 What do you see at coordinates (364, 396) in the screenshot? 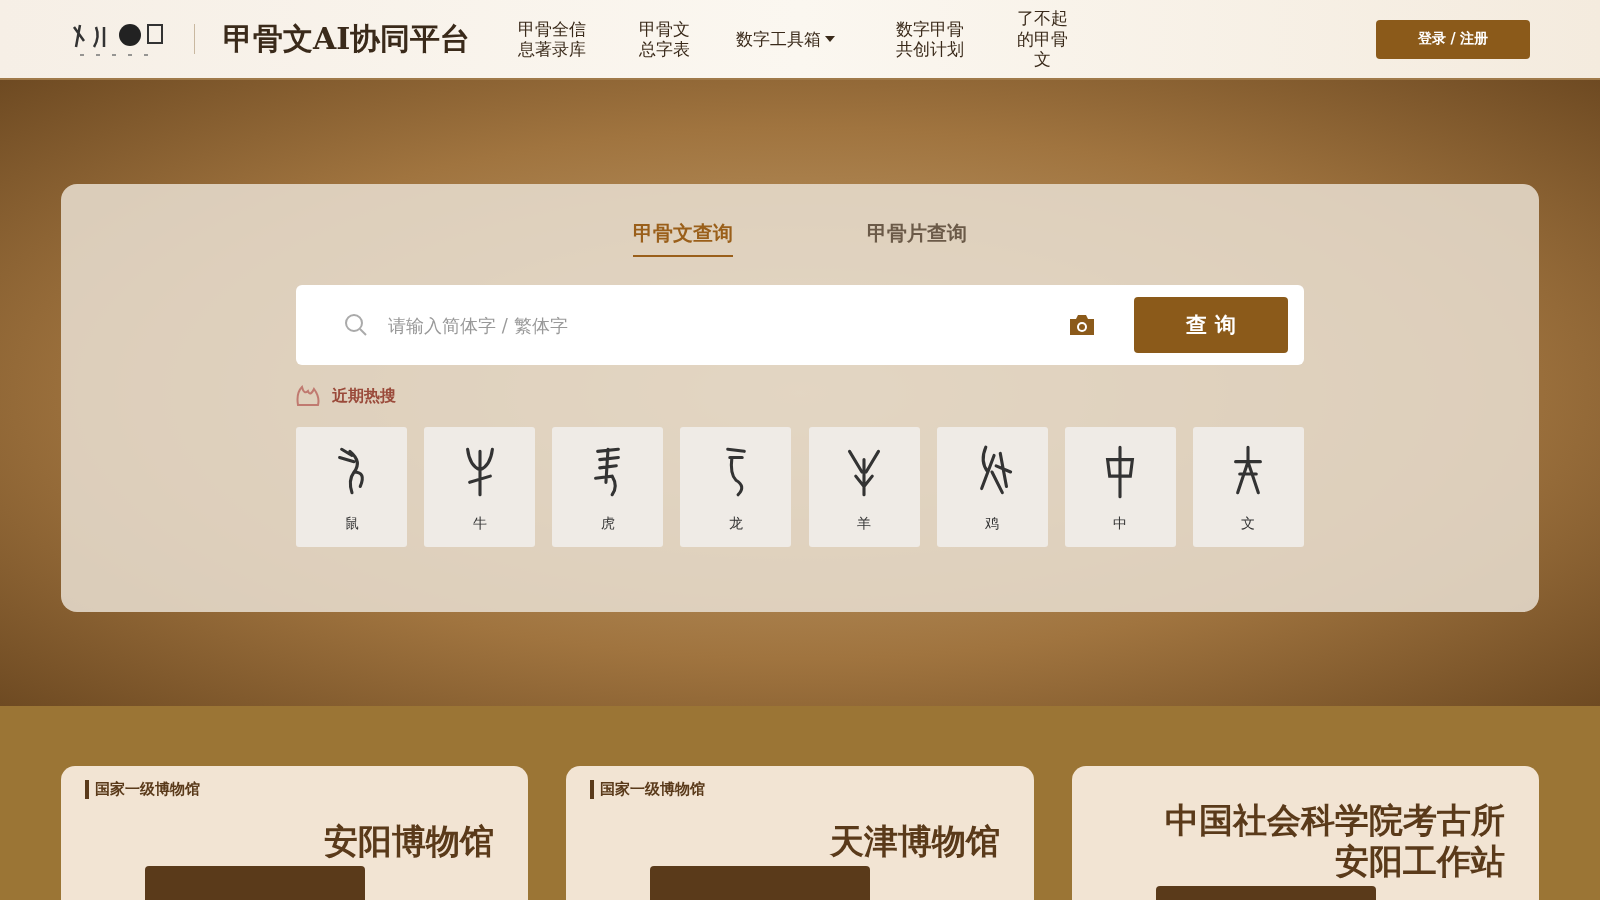
I see `hot-search-label: 近期热搜` at bounding box center [364, 396].